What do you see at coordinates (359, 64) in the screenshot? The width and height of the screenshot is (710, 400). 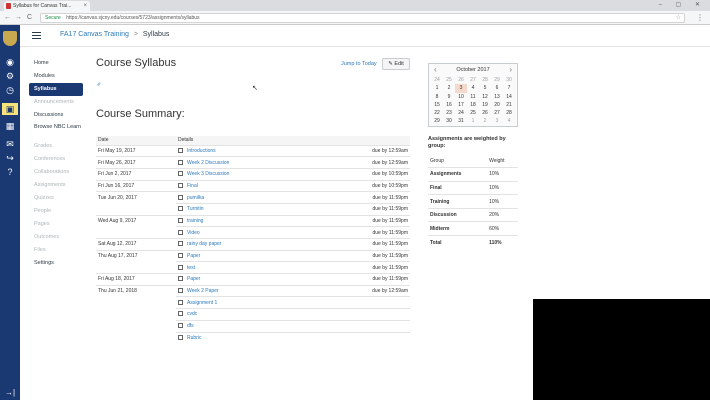 I see `jump-to-today-link: Jump to Today` at bounding box center [359, 64].